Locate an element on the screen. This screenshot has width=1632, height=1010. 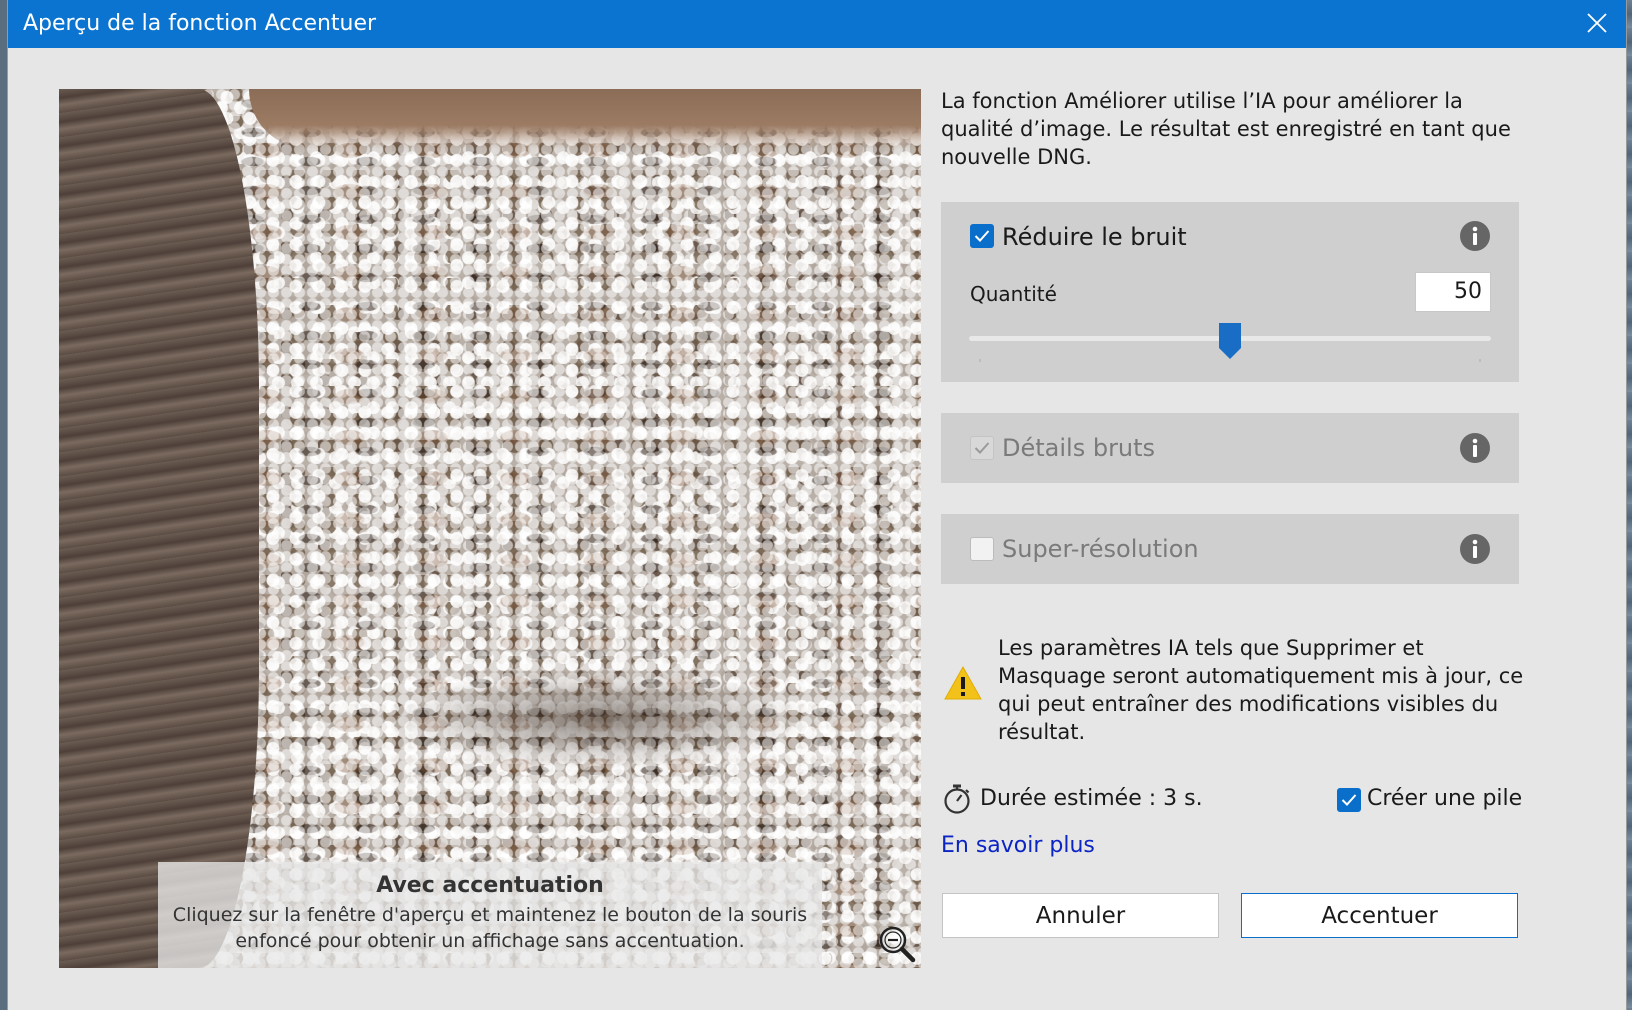
title-bar: Aperçu de la fonction Accentuer is located at coordinates (817, 24).